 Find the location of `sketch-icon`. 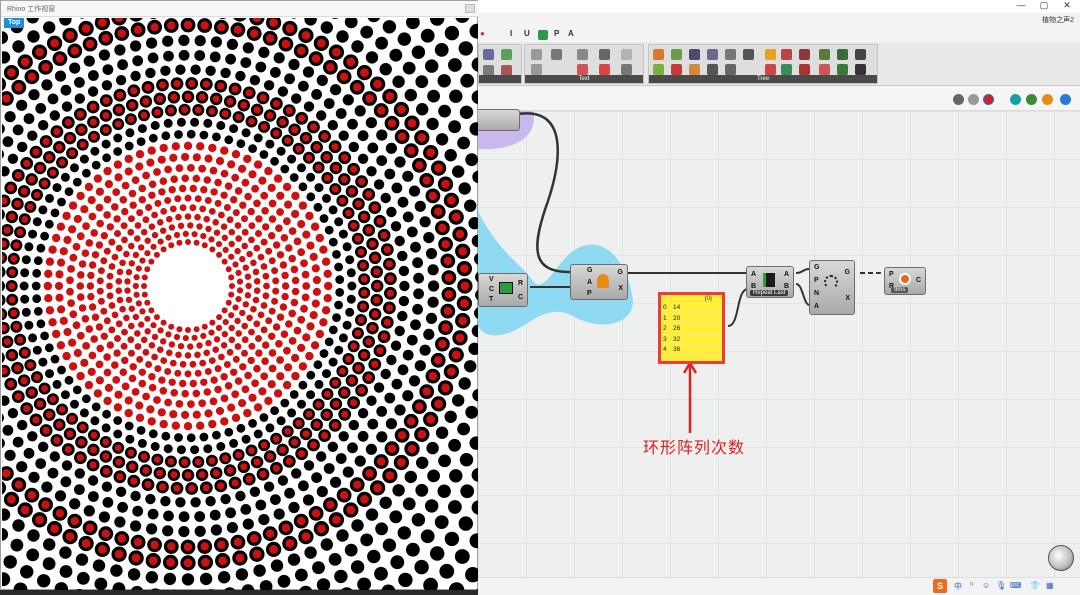

sketch-icon is located at coordinates (958, 99).